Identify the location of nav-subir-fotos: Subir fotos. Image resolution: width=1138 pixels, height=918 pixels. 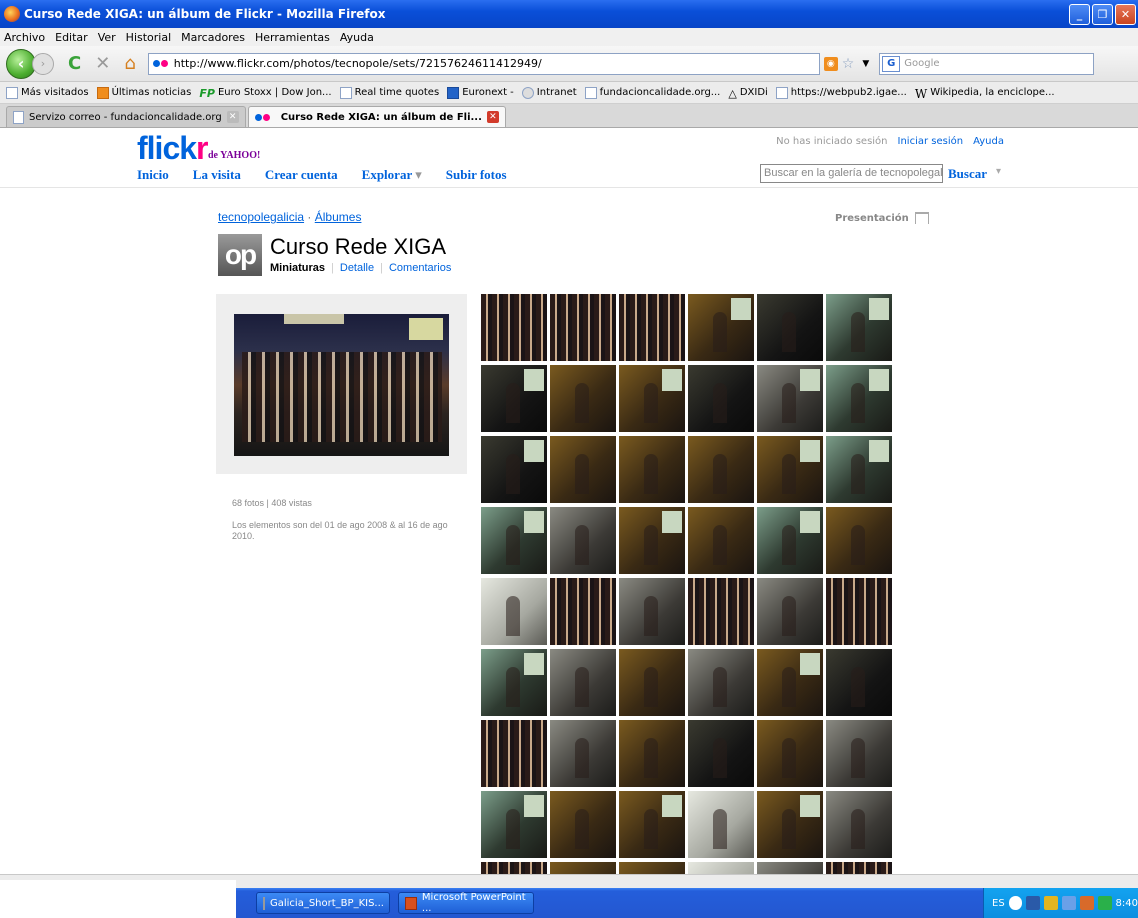
(476, 175).